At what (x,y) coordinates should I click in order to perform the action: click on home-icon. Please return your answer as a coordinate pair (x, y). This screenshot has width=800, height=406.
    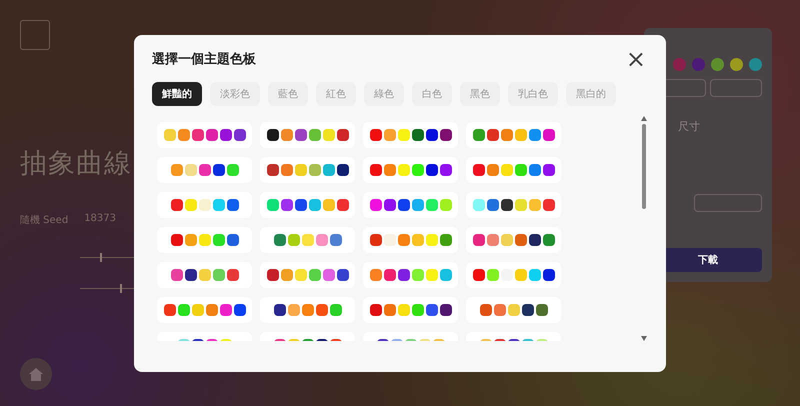
    Looking at the image, I should click on (36, 374).